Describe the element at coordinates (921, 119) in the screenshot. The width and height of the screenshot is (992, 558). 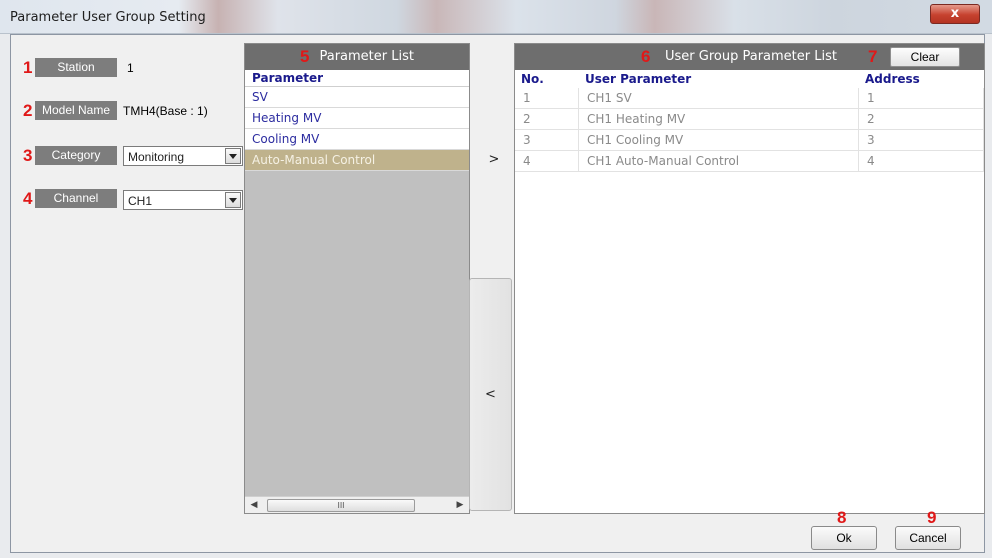
I see `row-address: 2` at that location.